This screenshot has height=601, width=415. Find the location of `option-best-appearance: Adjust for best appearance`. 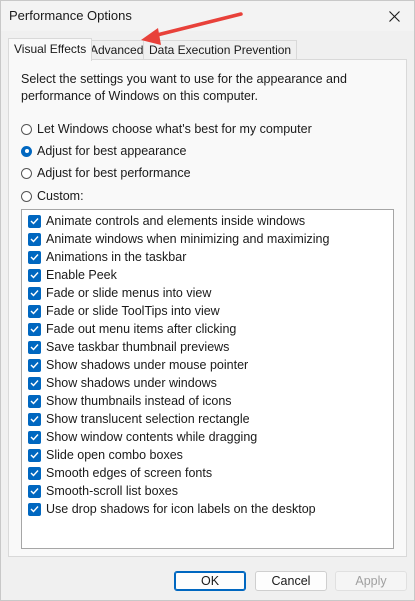

option-best-appearance: Adjust for best appearance is located at coordinates (103, 151).